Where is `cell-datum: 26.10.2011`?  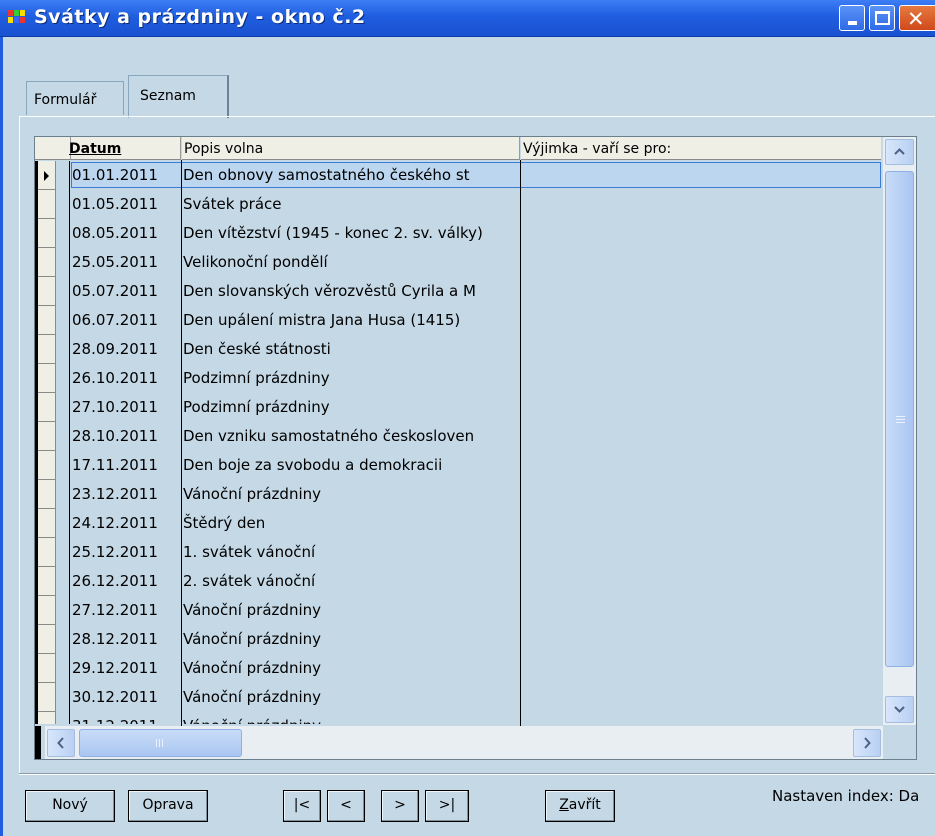 cell-datum: 26.10.2011 is located at coordinates (126, 378).